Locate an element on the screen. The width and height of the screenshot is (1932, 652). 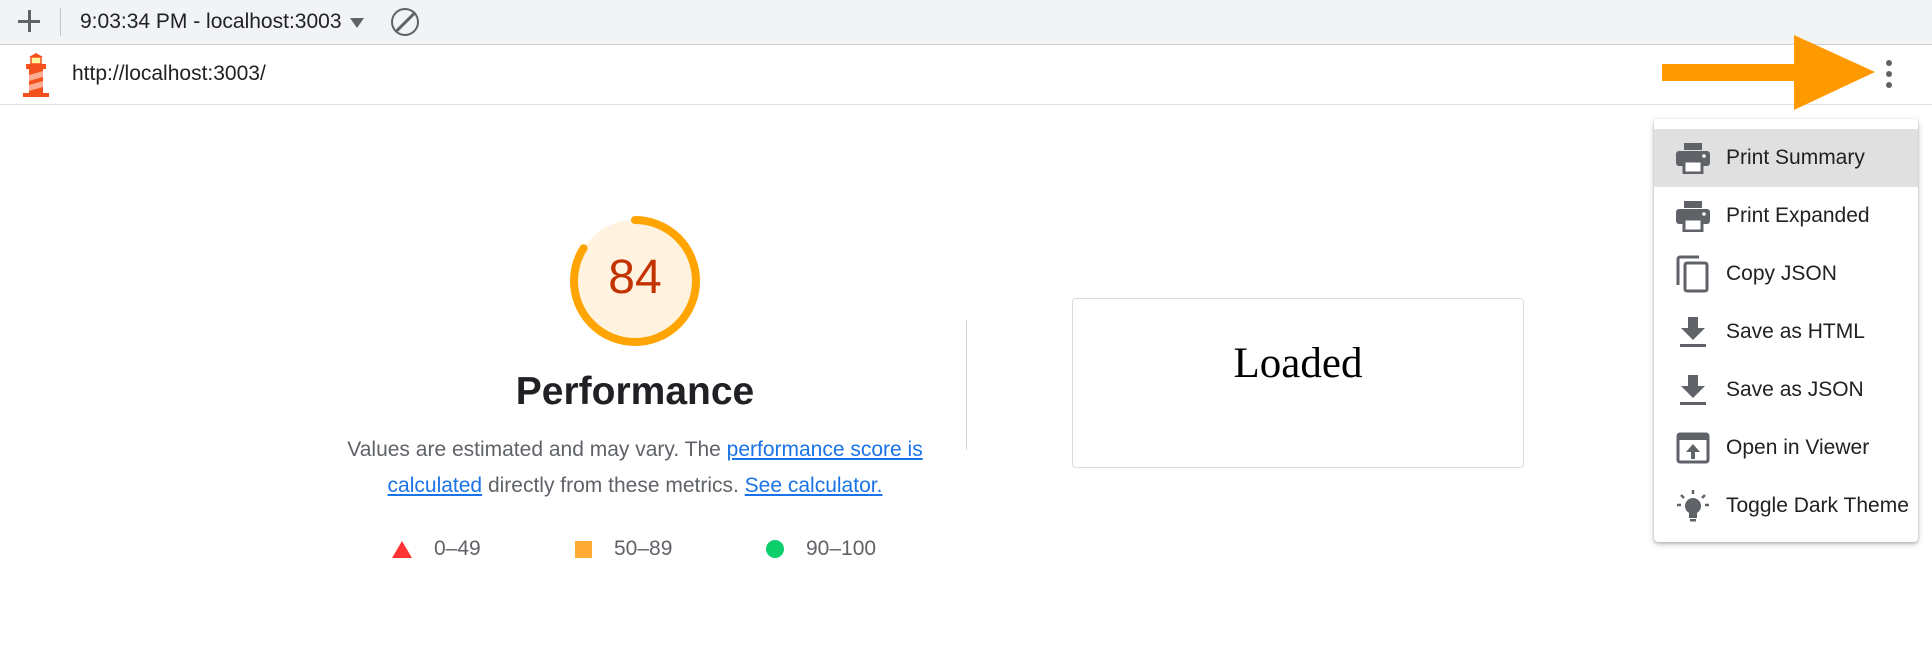
menu-item-label: Save as JSON is located at coordinates (1795, 389).